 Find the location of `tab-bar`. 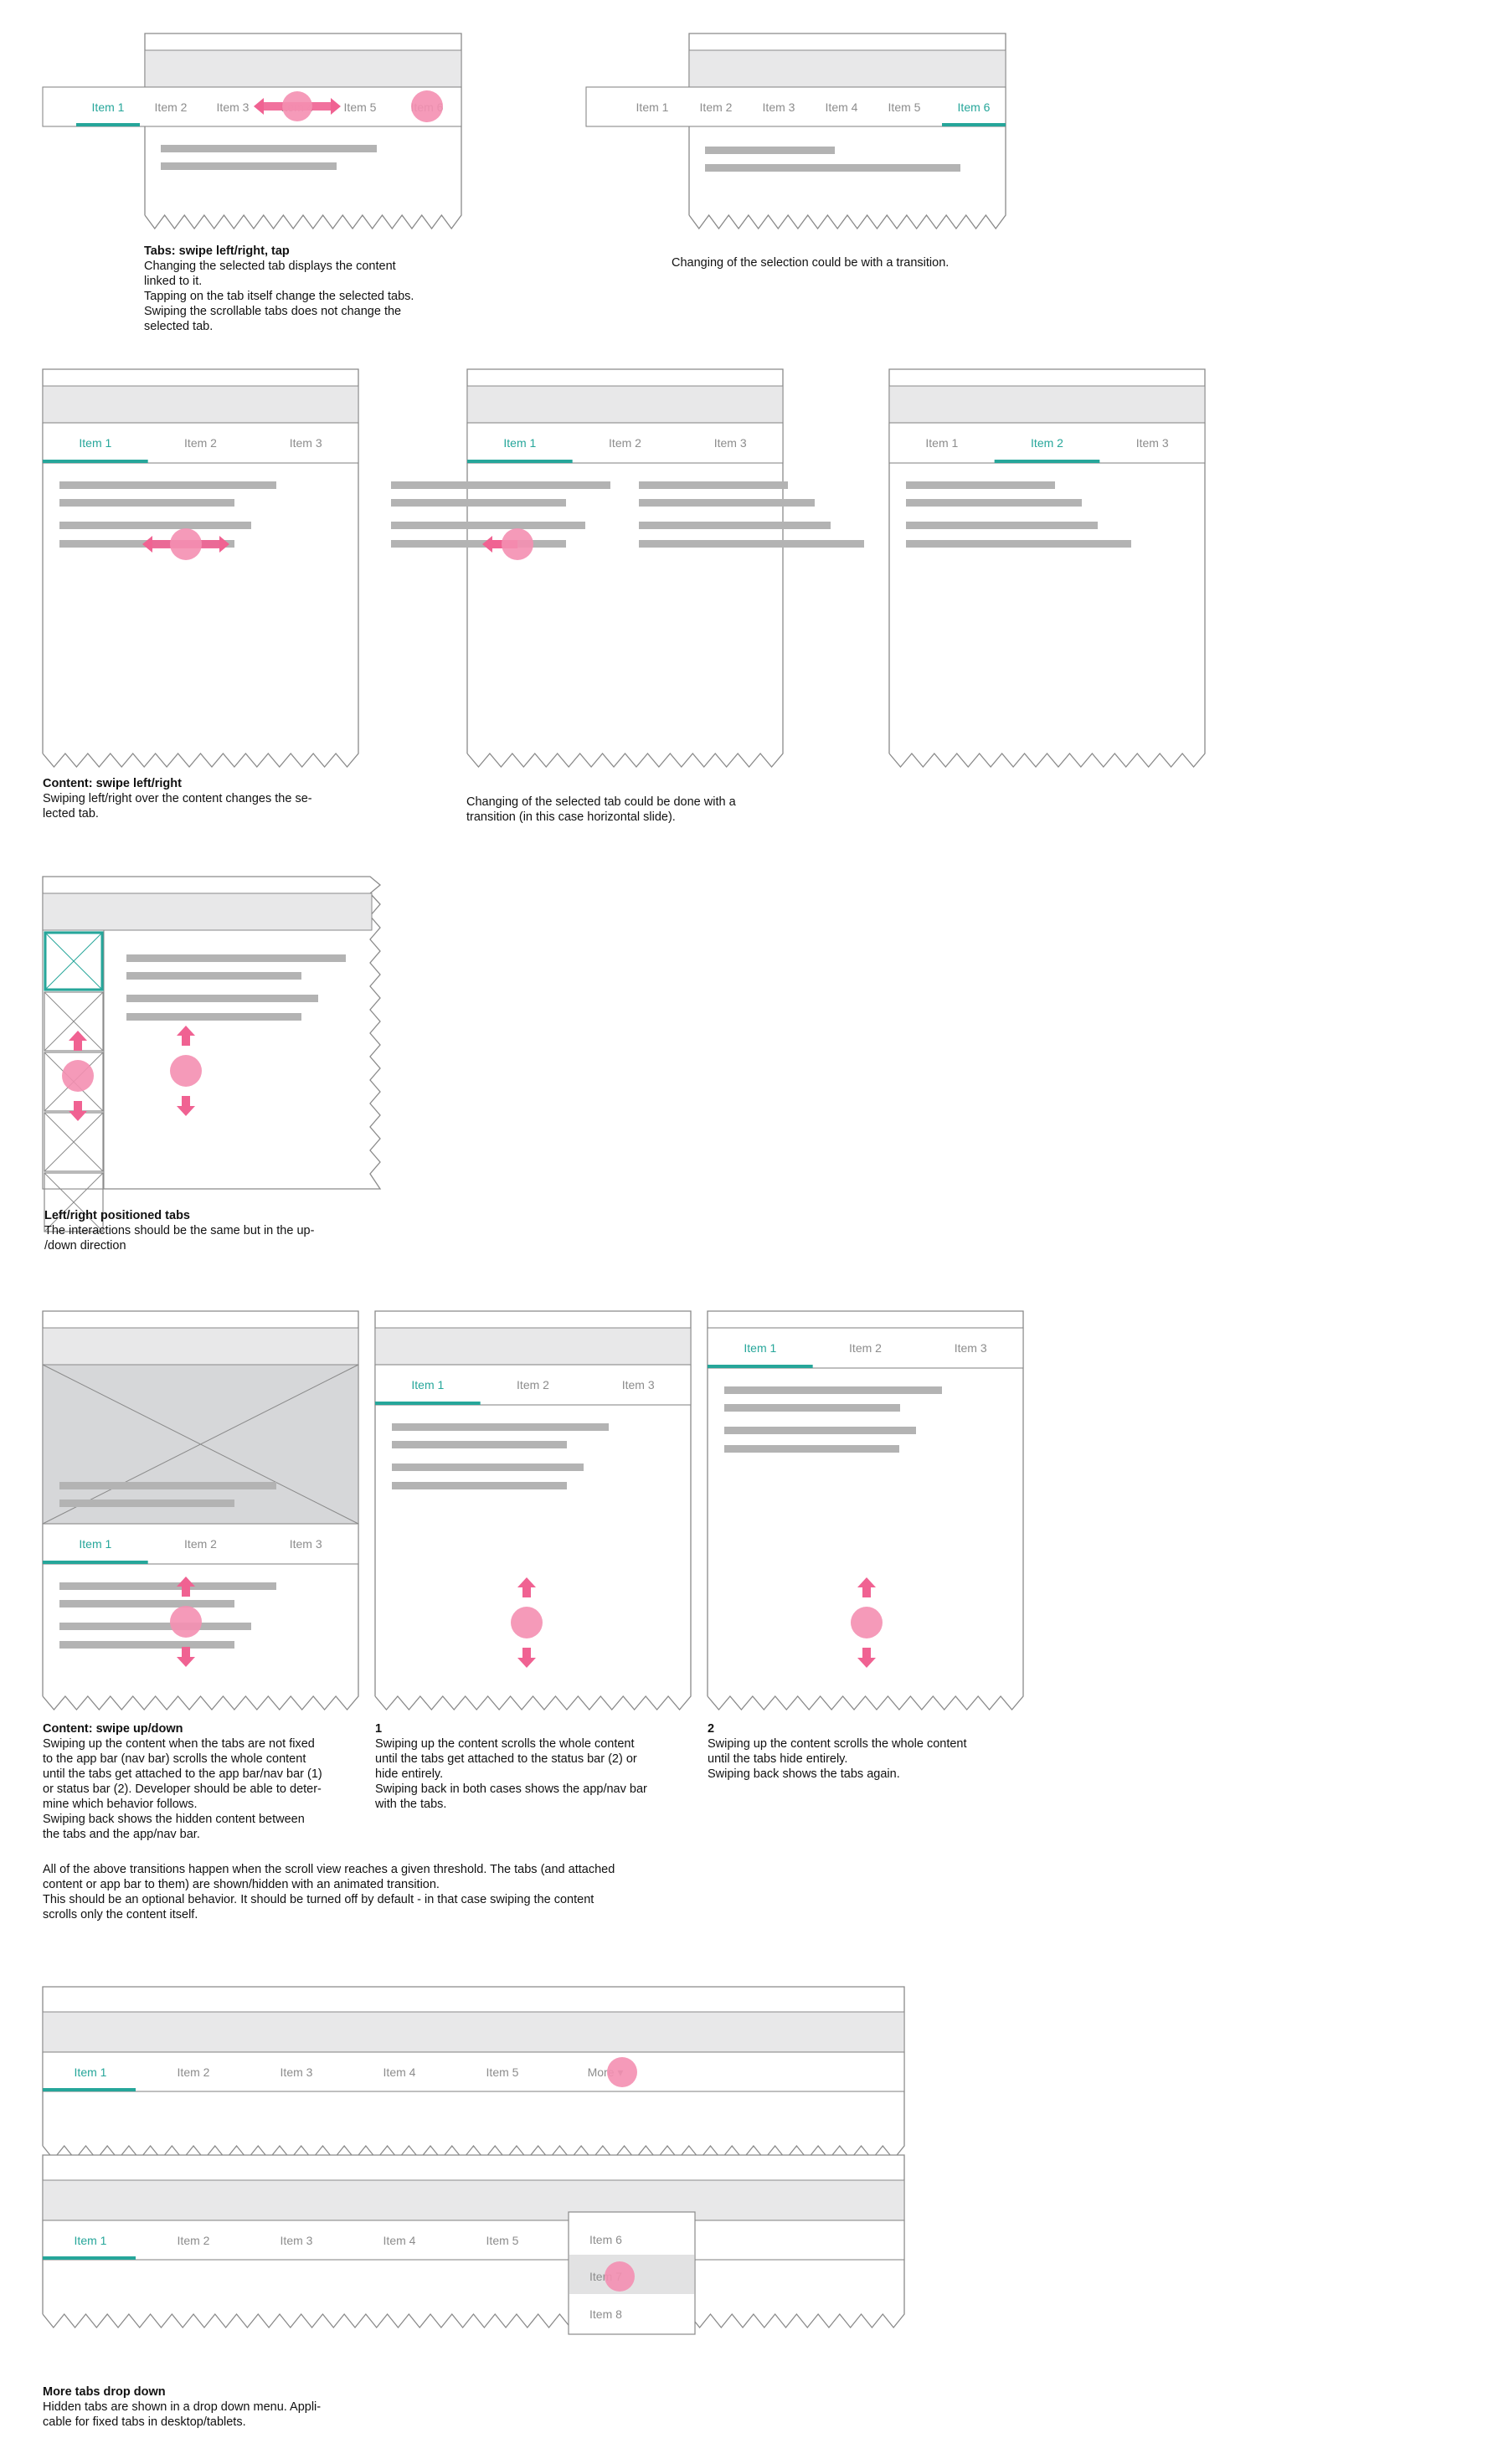

tab-bar is located at coordinates (474, 2240).